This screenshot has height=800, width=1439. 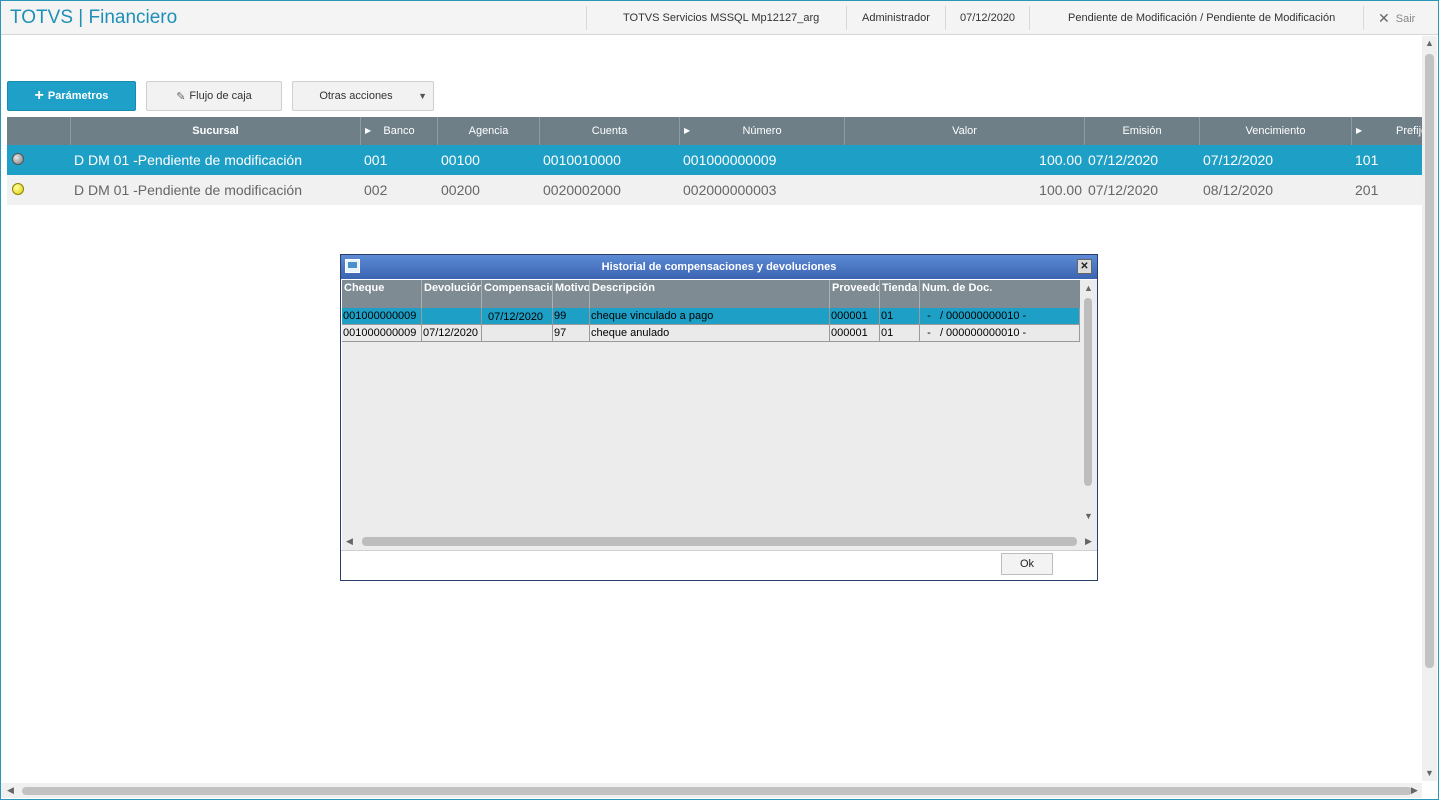 What do you see at coordinates (352, 266) in the screenshot?
I see `window-icon` at bounding box center [352, 266].